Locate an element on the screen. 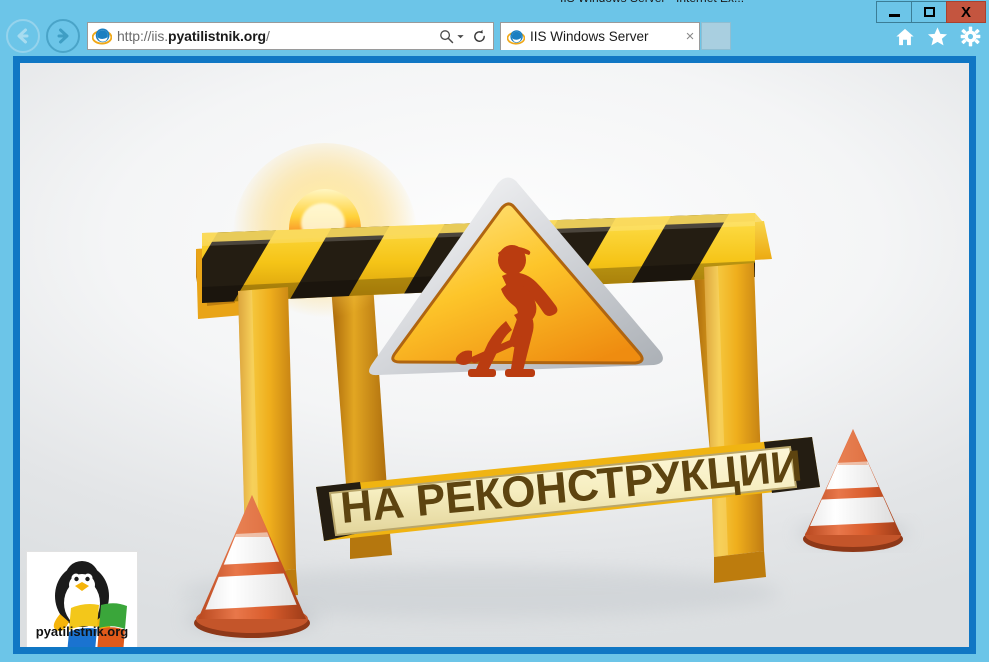 The height and width of the screenshot is (662, 989). window-controls: X is located at coordinates (931, 12).